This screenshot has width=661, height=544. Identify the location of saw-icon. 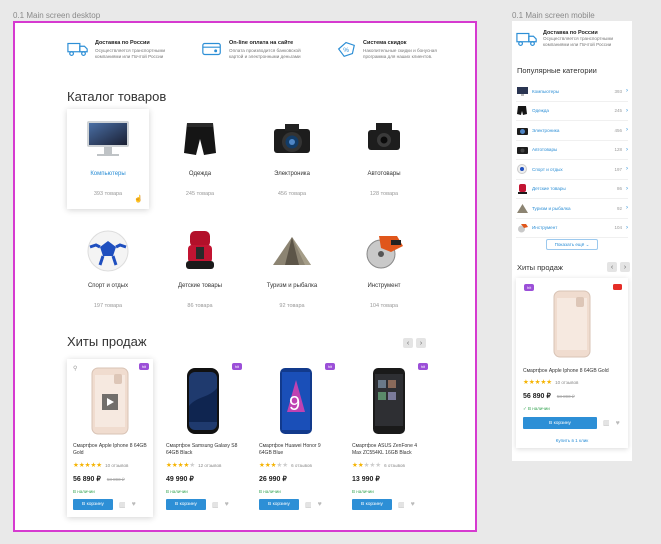
(522, 228).